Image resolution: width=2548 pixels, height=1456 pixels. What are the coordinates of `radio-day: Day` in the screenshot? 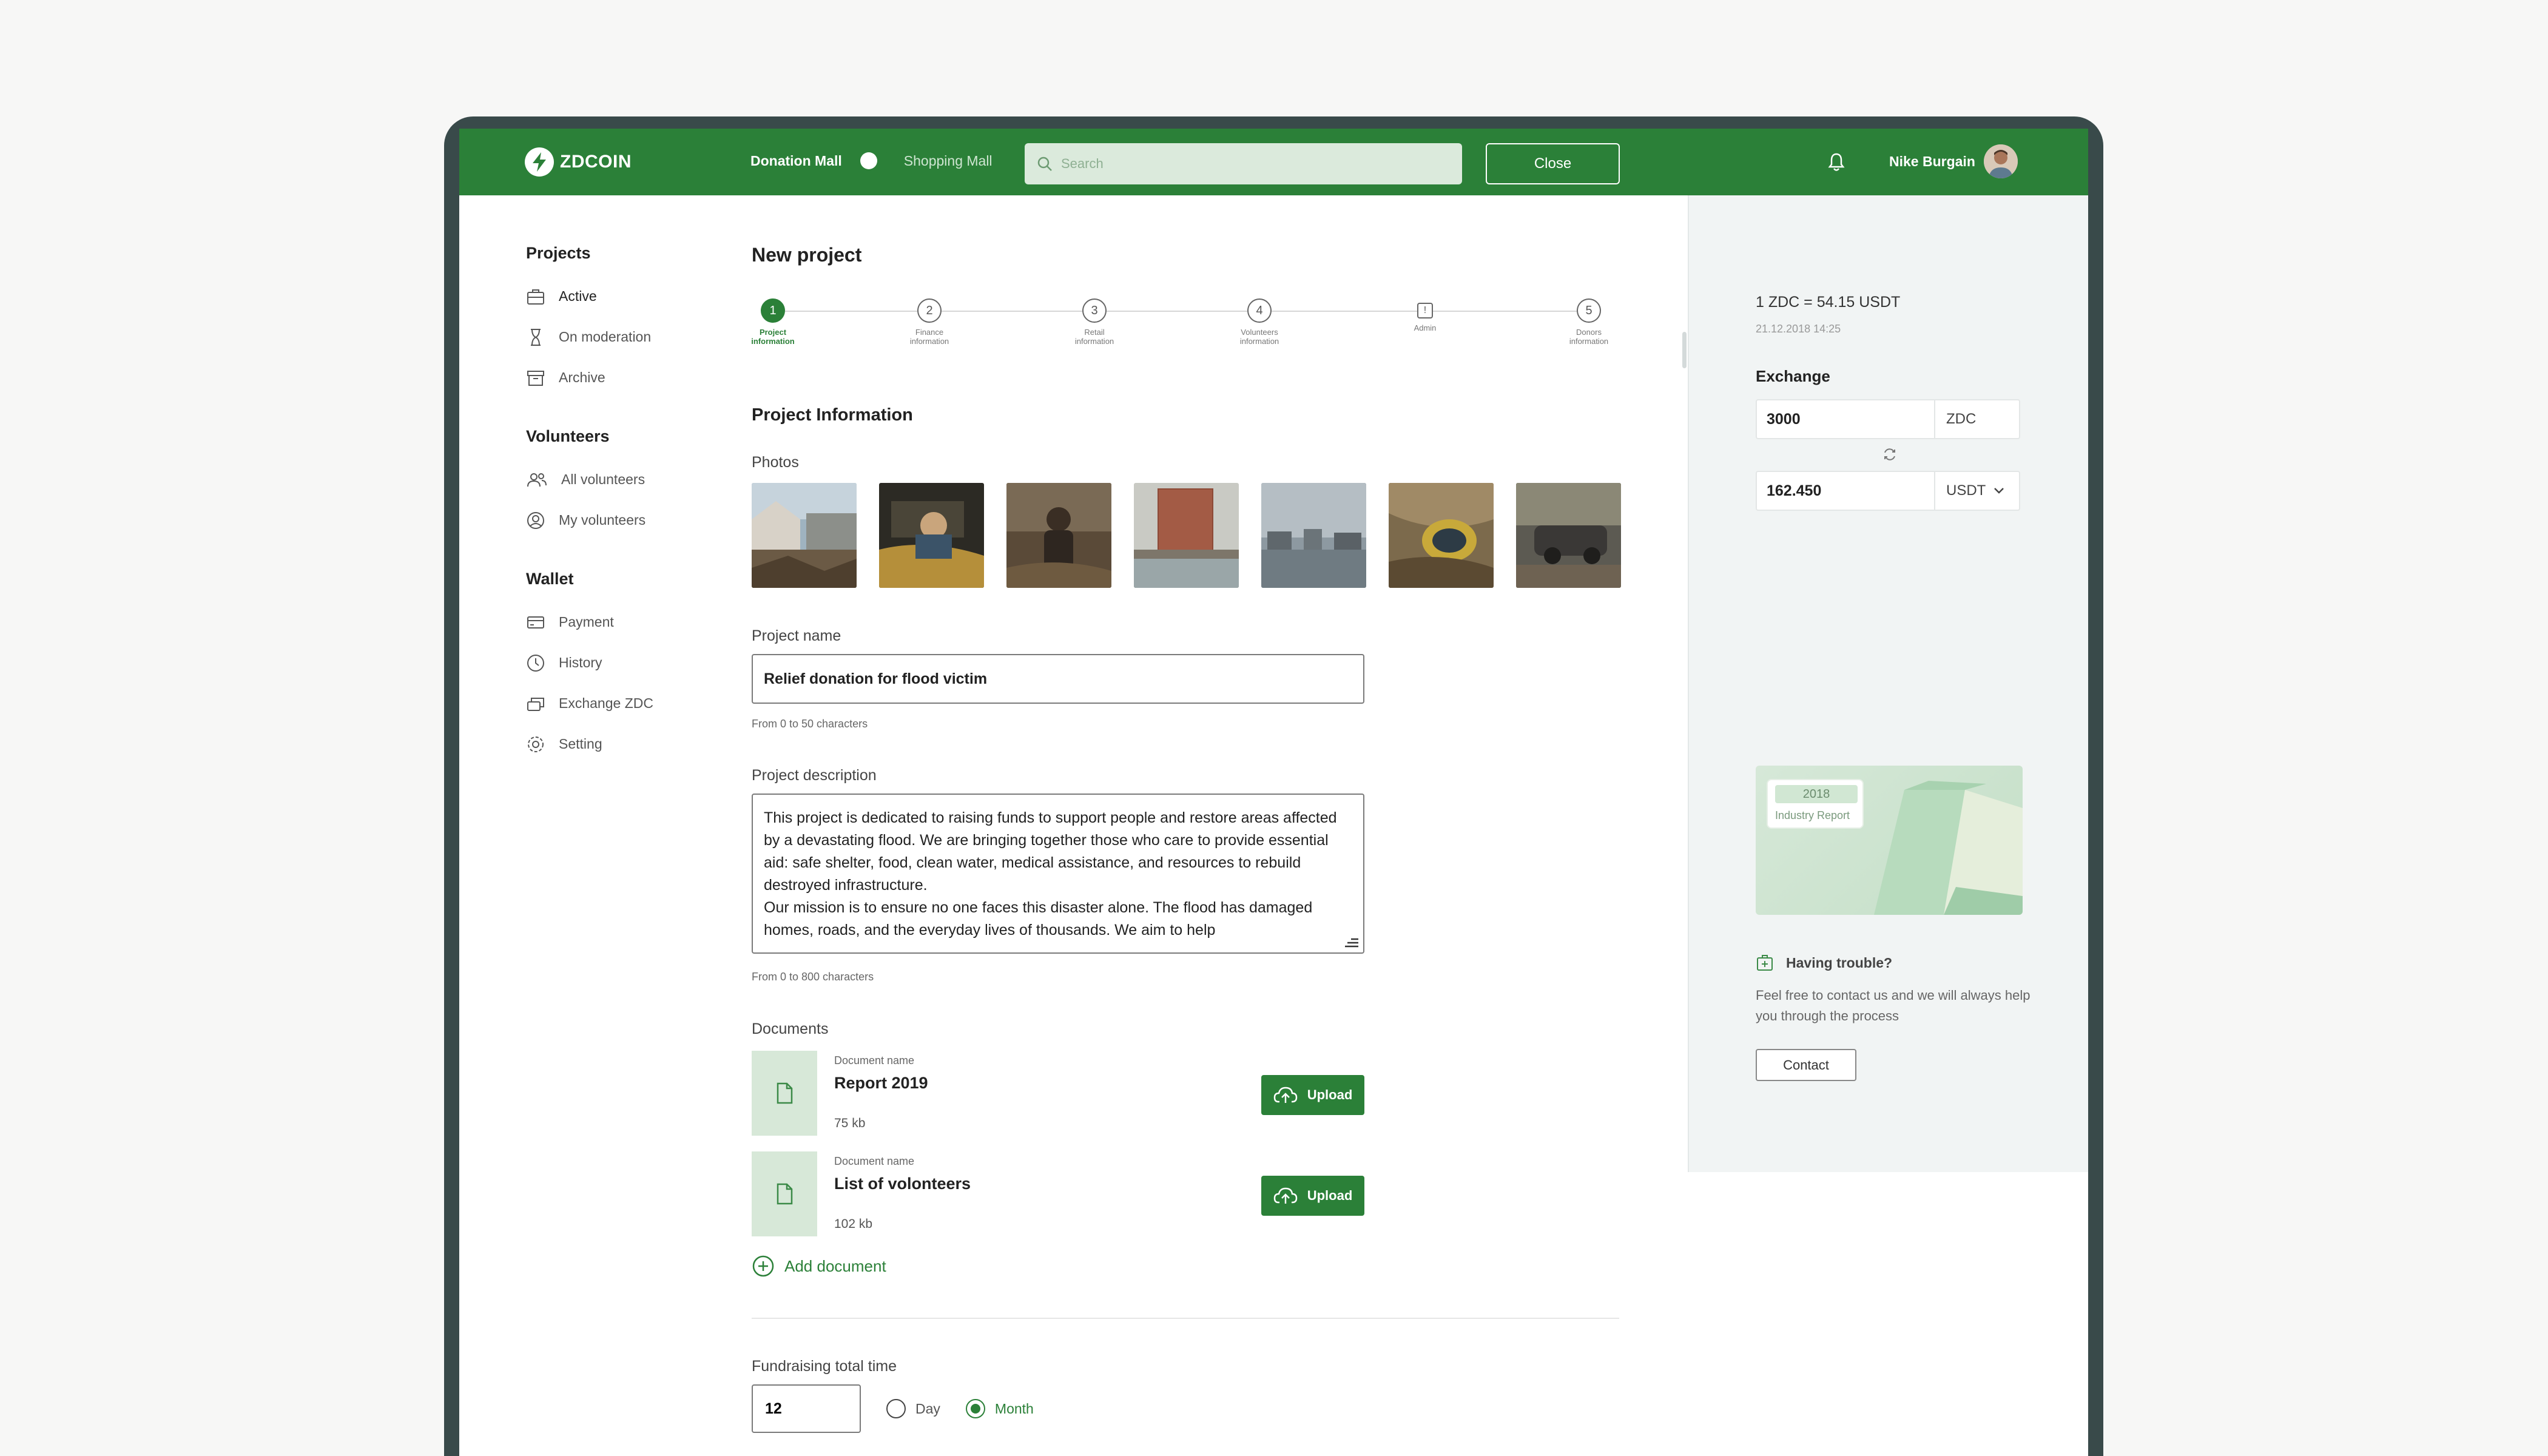 It's located at (913, 1408).